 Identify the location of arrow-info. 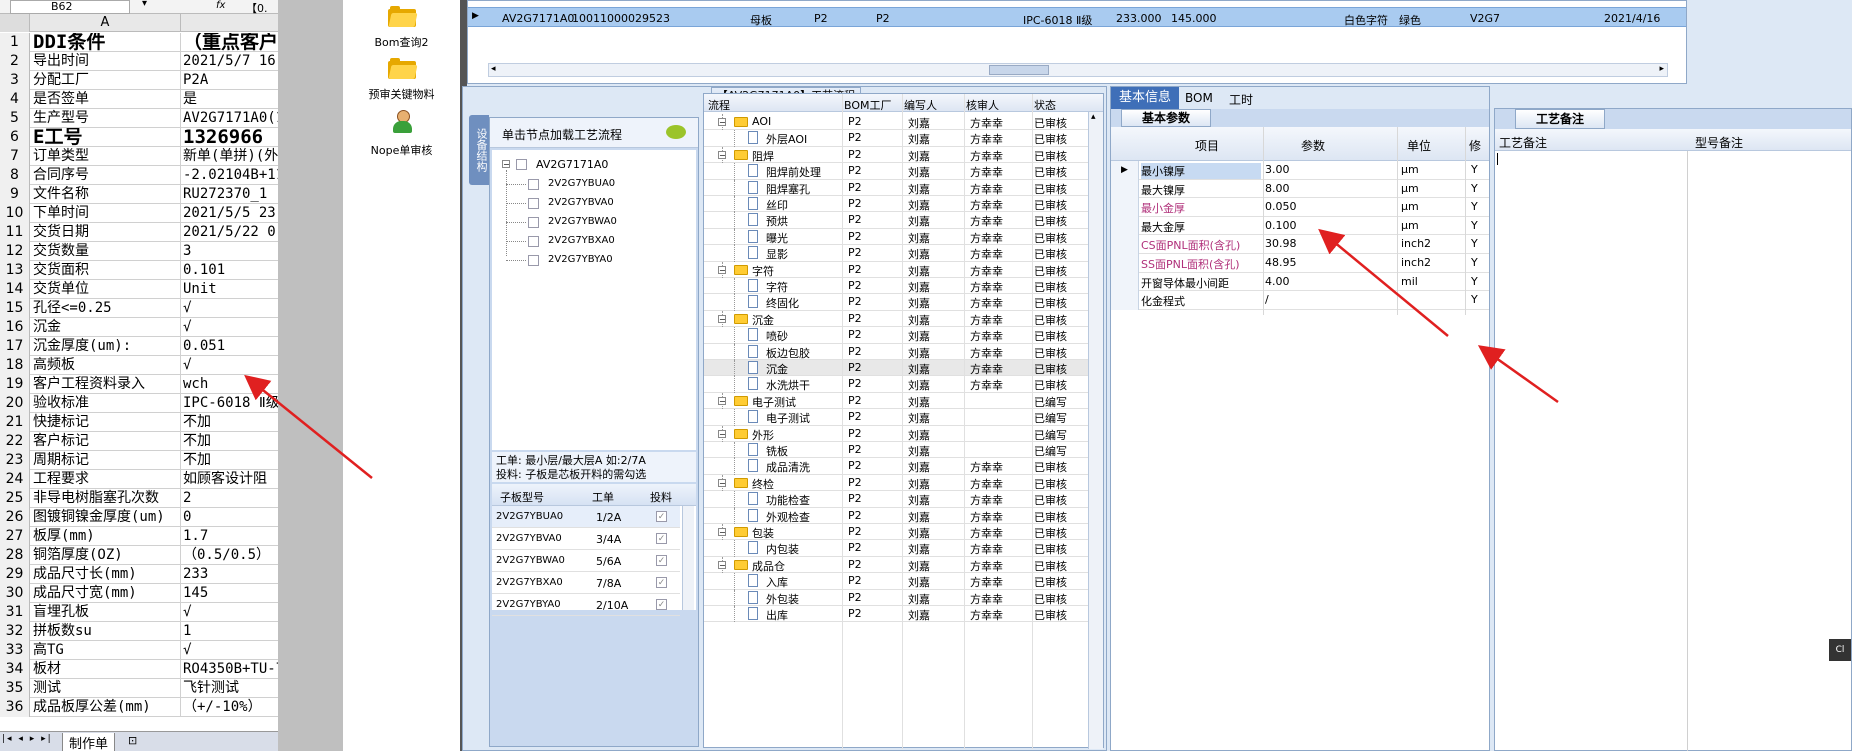
(1383, 282).